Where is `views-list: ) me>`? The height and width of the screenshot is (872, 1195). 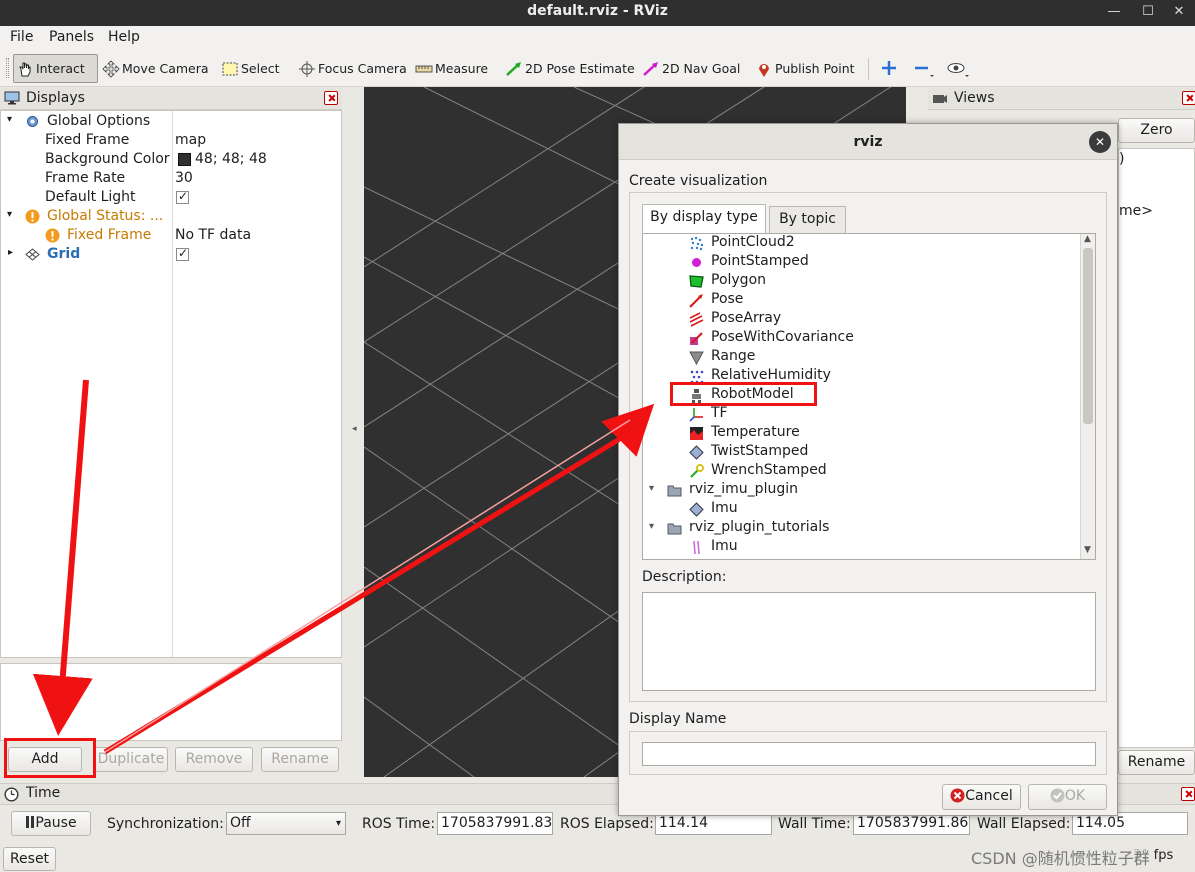
views-list: ) me> is located at coordinates (1156, 448).